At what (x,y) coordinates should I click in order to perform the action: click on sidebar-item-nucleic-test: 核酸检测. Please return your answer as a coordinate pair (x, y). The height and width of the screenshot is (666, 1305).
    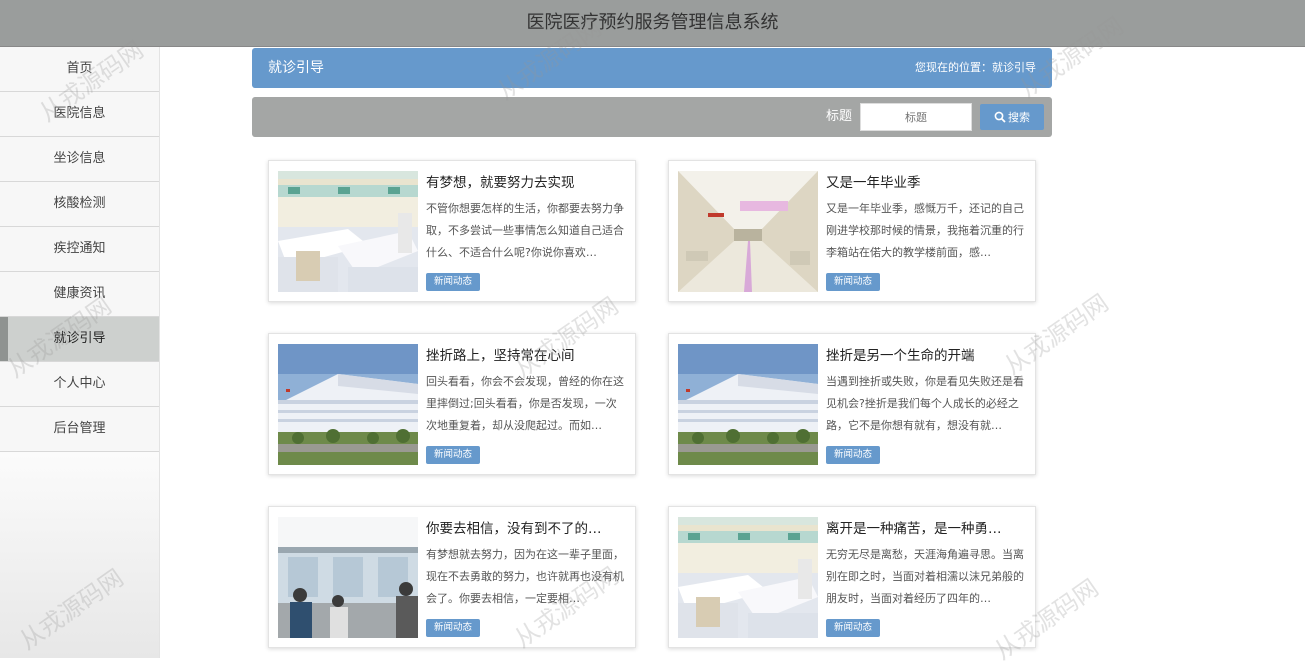
    Looking at the image, I should click on (79, 204).